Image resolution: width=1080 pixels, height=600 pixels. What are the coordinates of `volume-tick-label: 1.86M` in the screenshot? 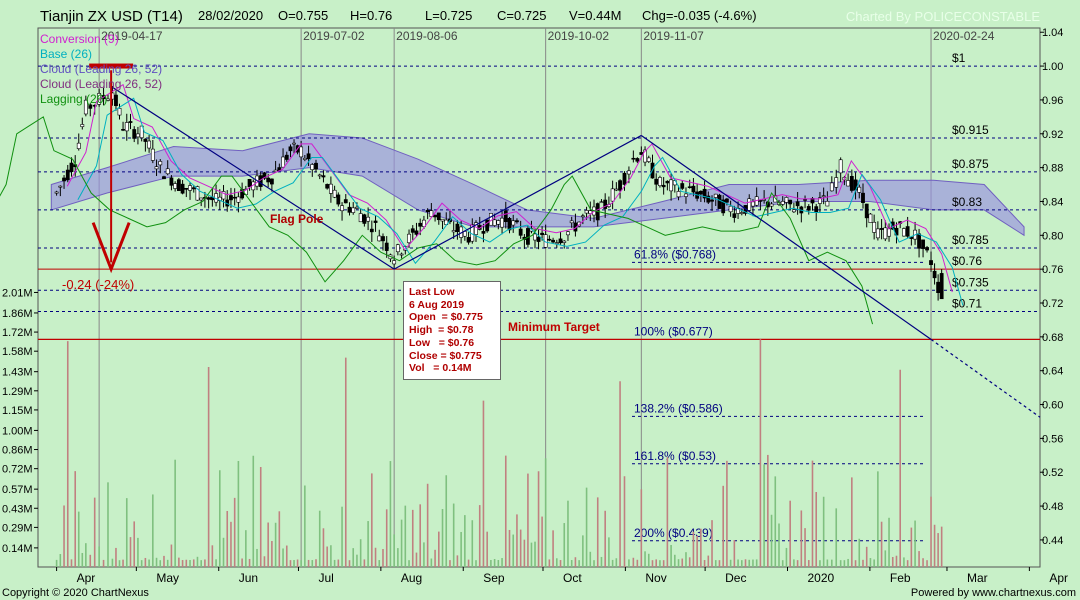 It's located at (17, 314).